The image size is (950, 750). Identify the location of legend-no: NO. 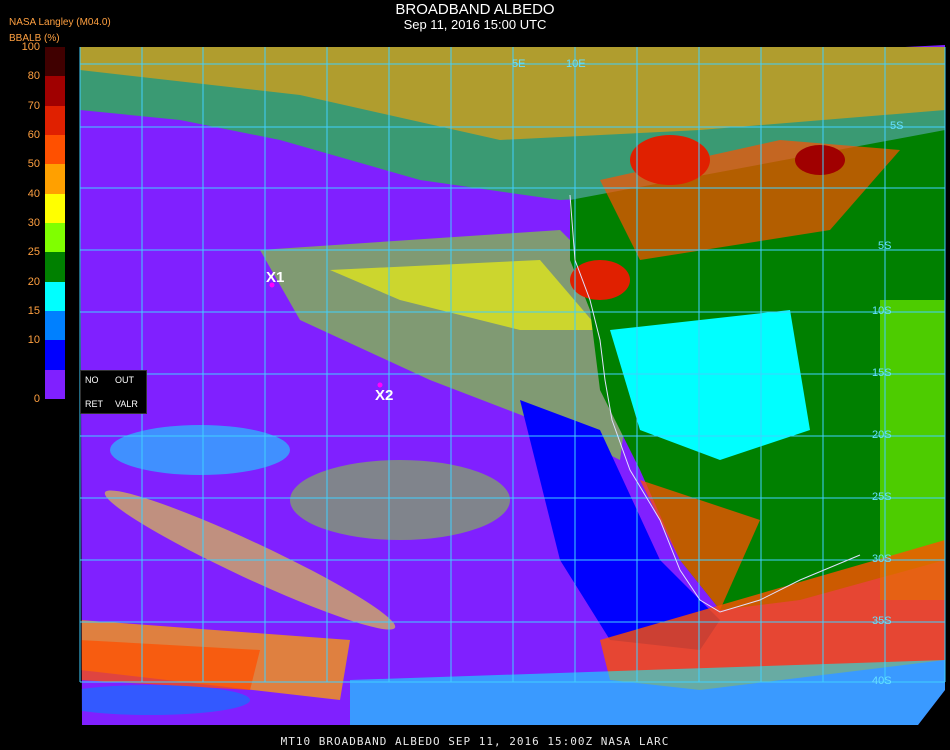
(92, 380).